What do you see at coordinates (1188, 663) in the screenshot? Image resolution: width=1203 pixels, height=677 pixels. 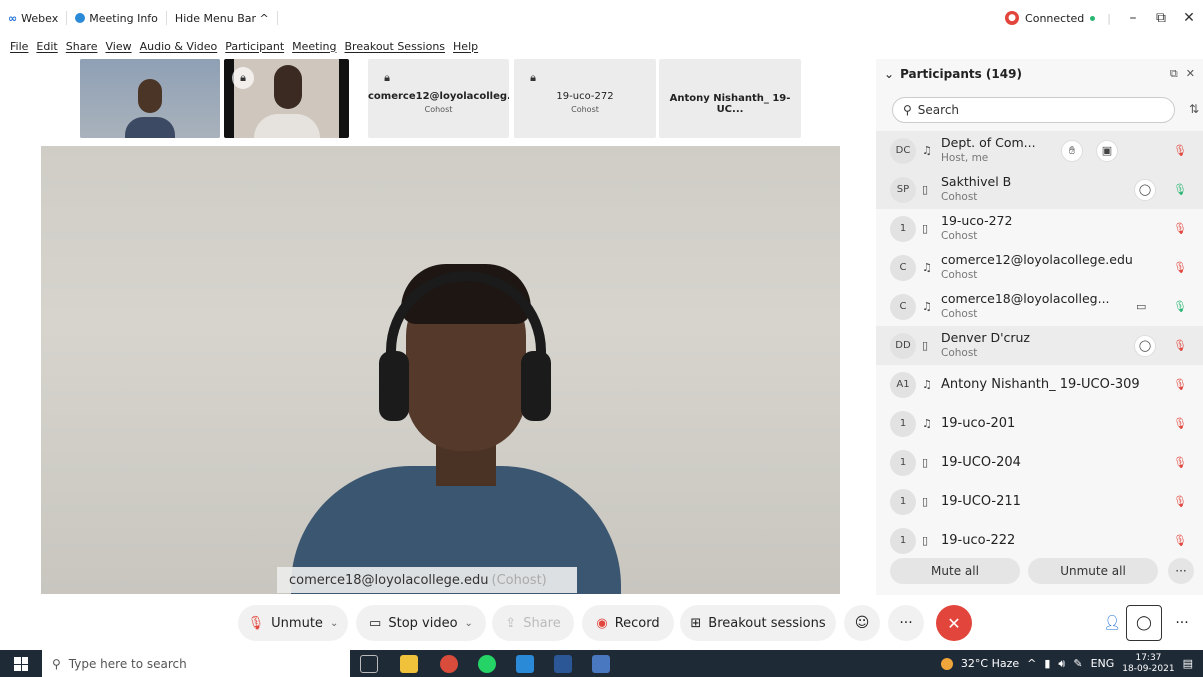 I see `notifications-icon: ▤` at bounding box center [1188, 663].